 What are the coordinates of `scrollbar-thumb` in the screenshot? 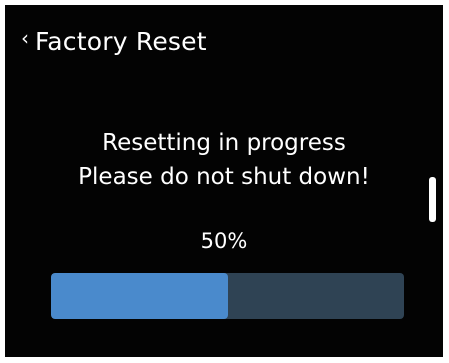 It's located at (432, 199).